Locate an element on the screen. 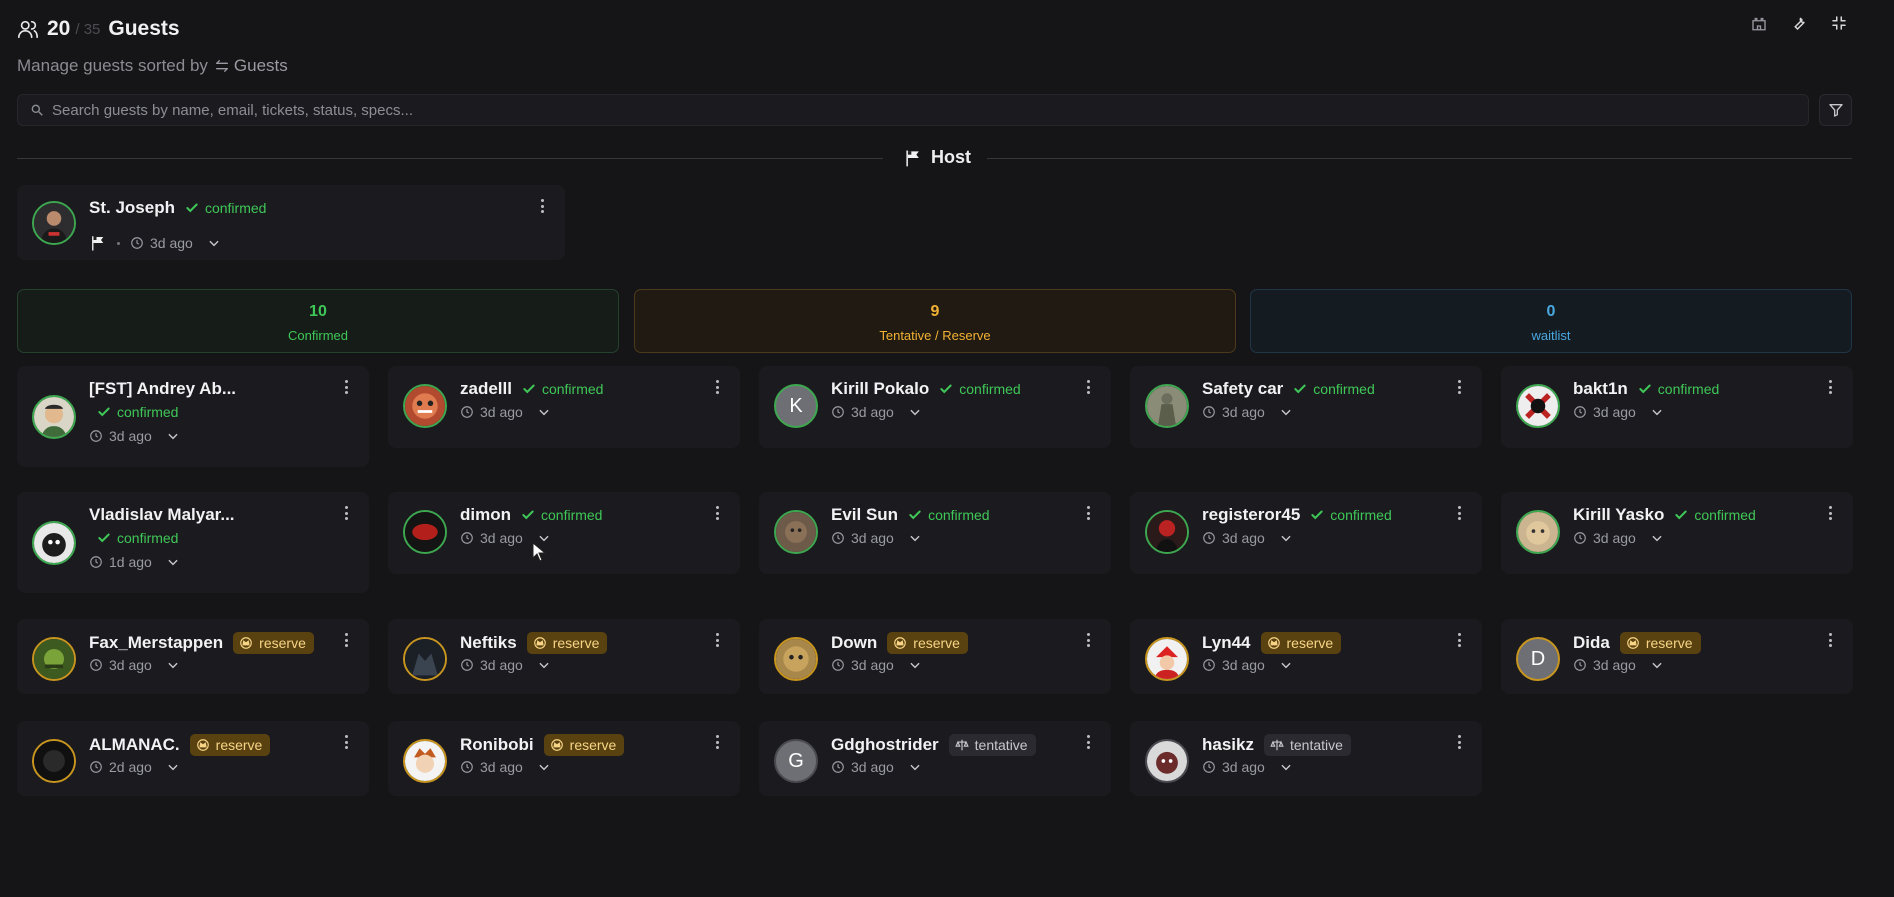 Image resolution: width=1894 pixels, height=897 pixels. search-bar is located at coordinates (913, 110).